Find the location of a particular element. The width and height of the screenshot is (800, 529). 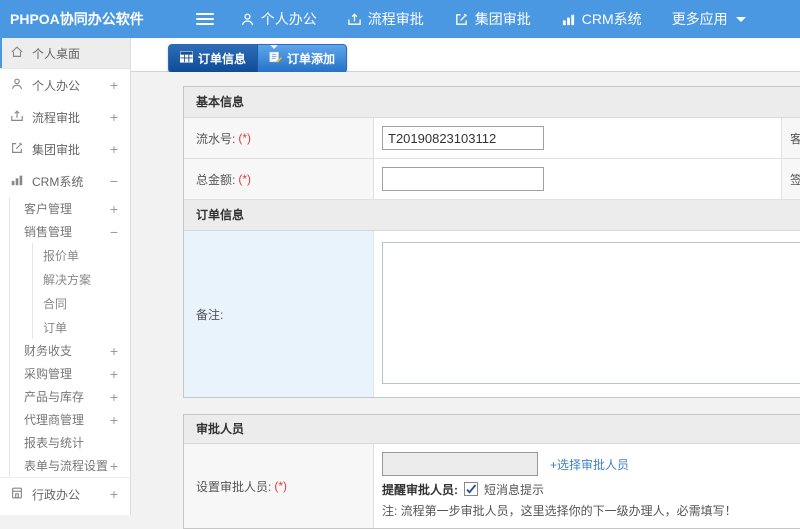

nav-item-more-apps: 更多应用 is located at coordinates (709, 19).